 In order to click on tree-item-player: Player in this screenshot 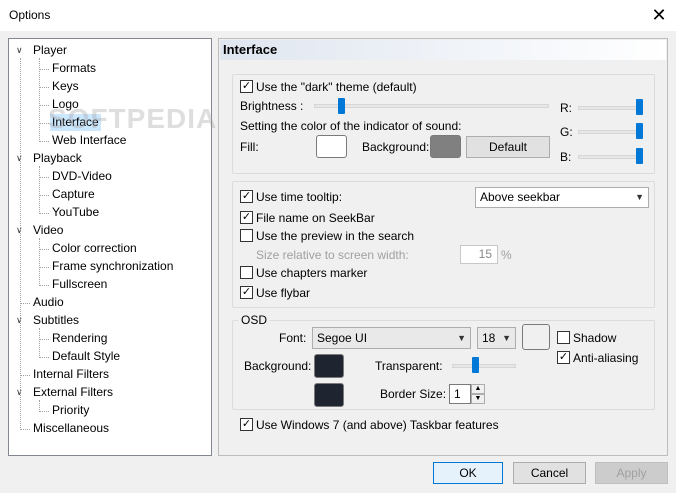, I will do `click(50, 50)`.